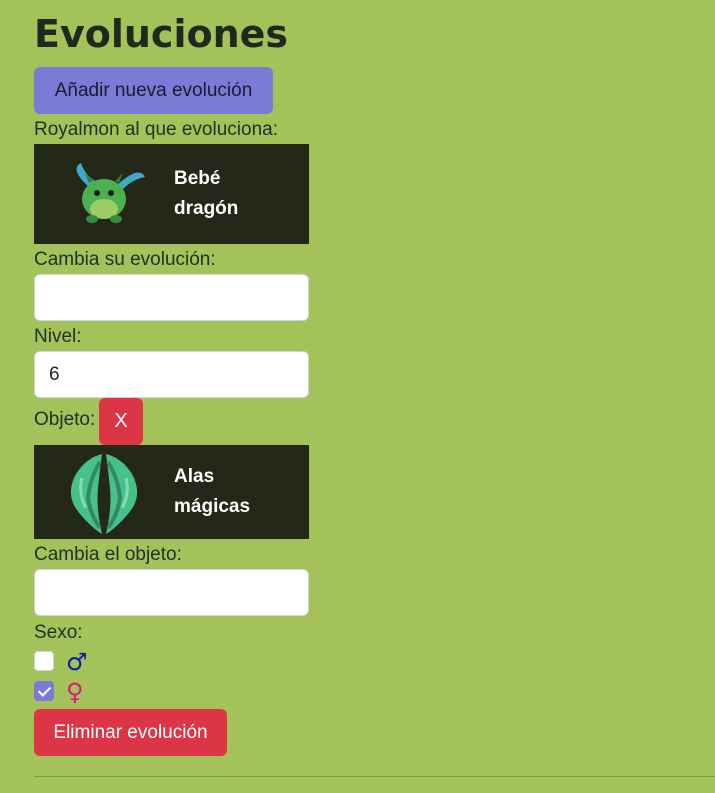 The height and width of the screenshot is (793, 715). Describe the element at coordinates (171, 297) in the screenshot. I see `change-evolution-input` at that location.